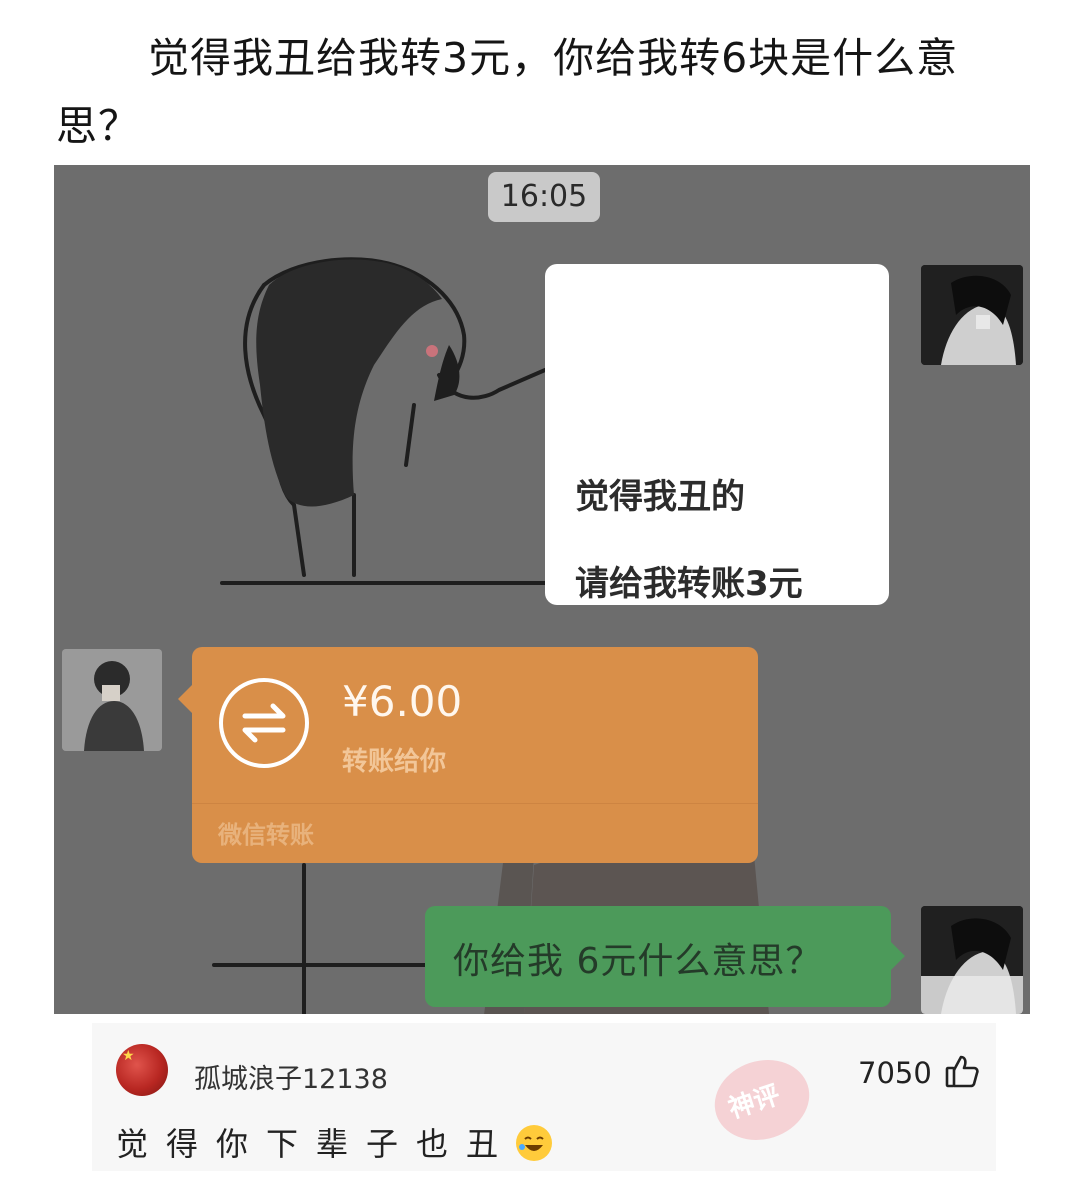 This screenshot has width=1084, height=1181. I want to click on post-title: 觉得我丑给我转3元，你给我转6块是什么意思？, so click(507, 92).